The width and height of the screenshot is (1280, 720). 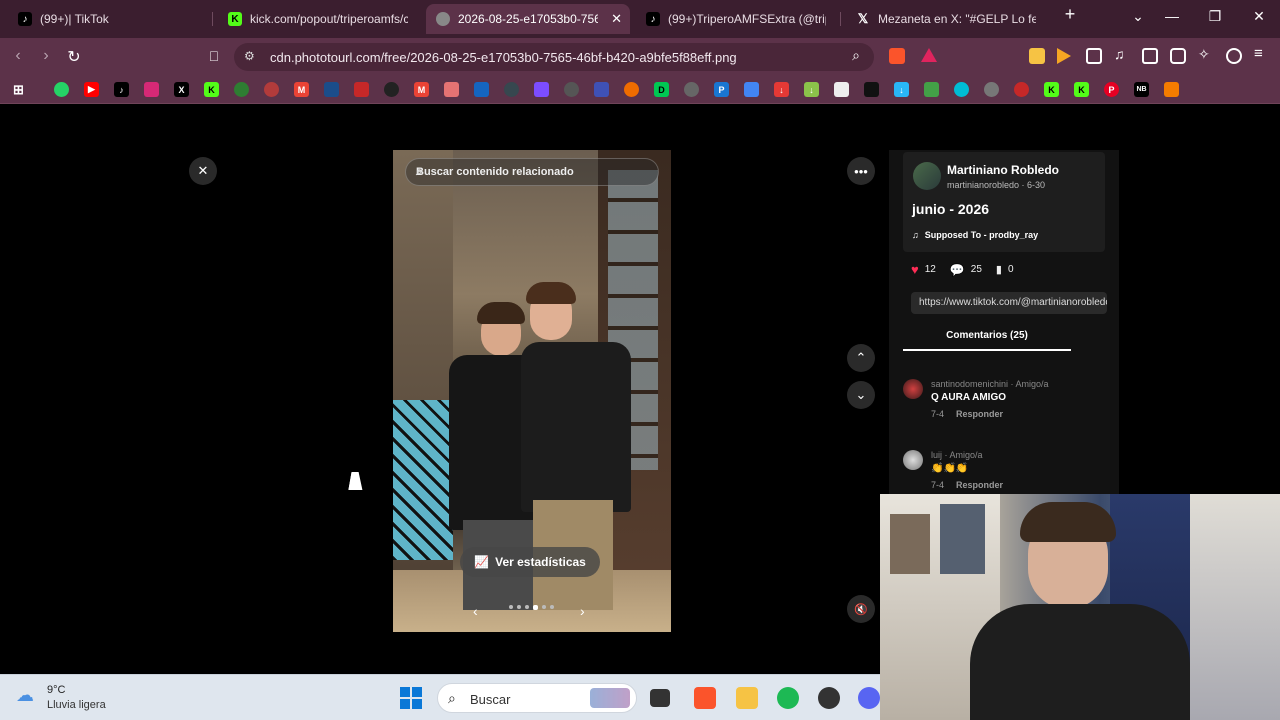 I want to click on close-window-icon: ✕, so click(x=1259, y=16).